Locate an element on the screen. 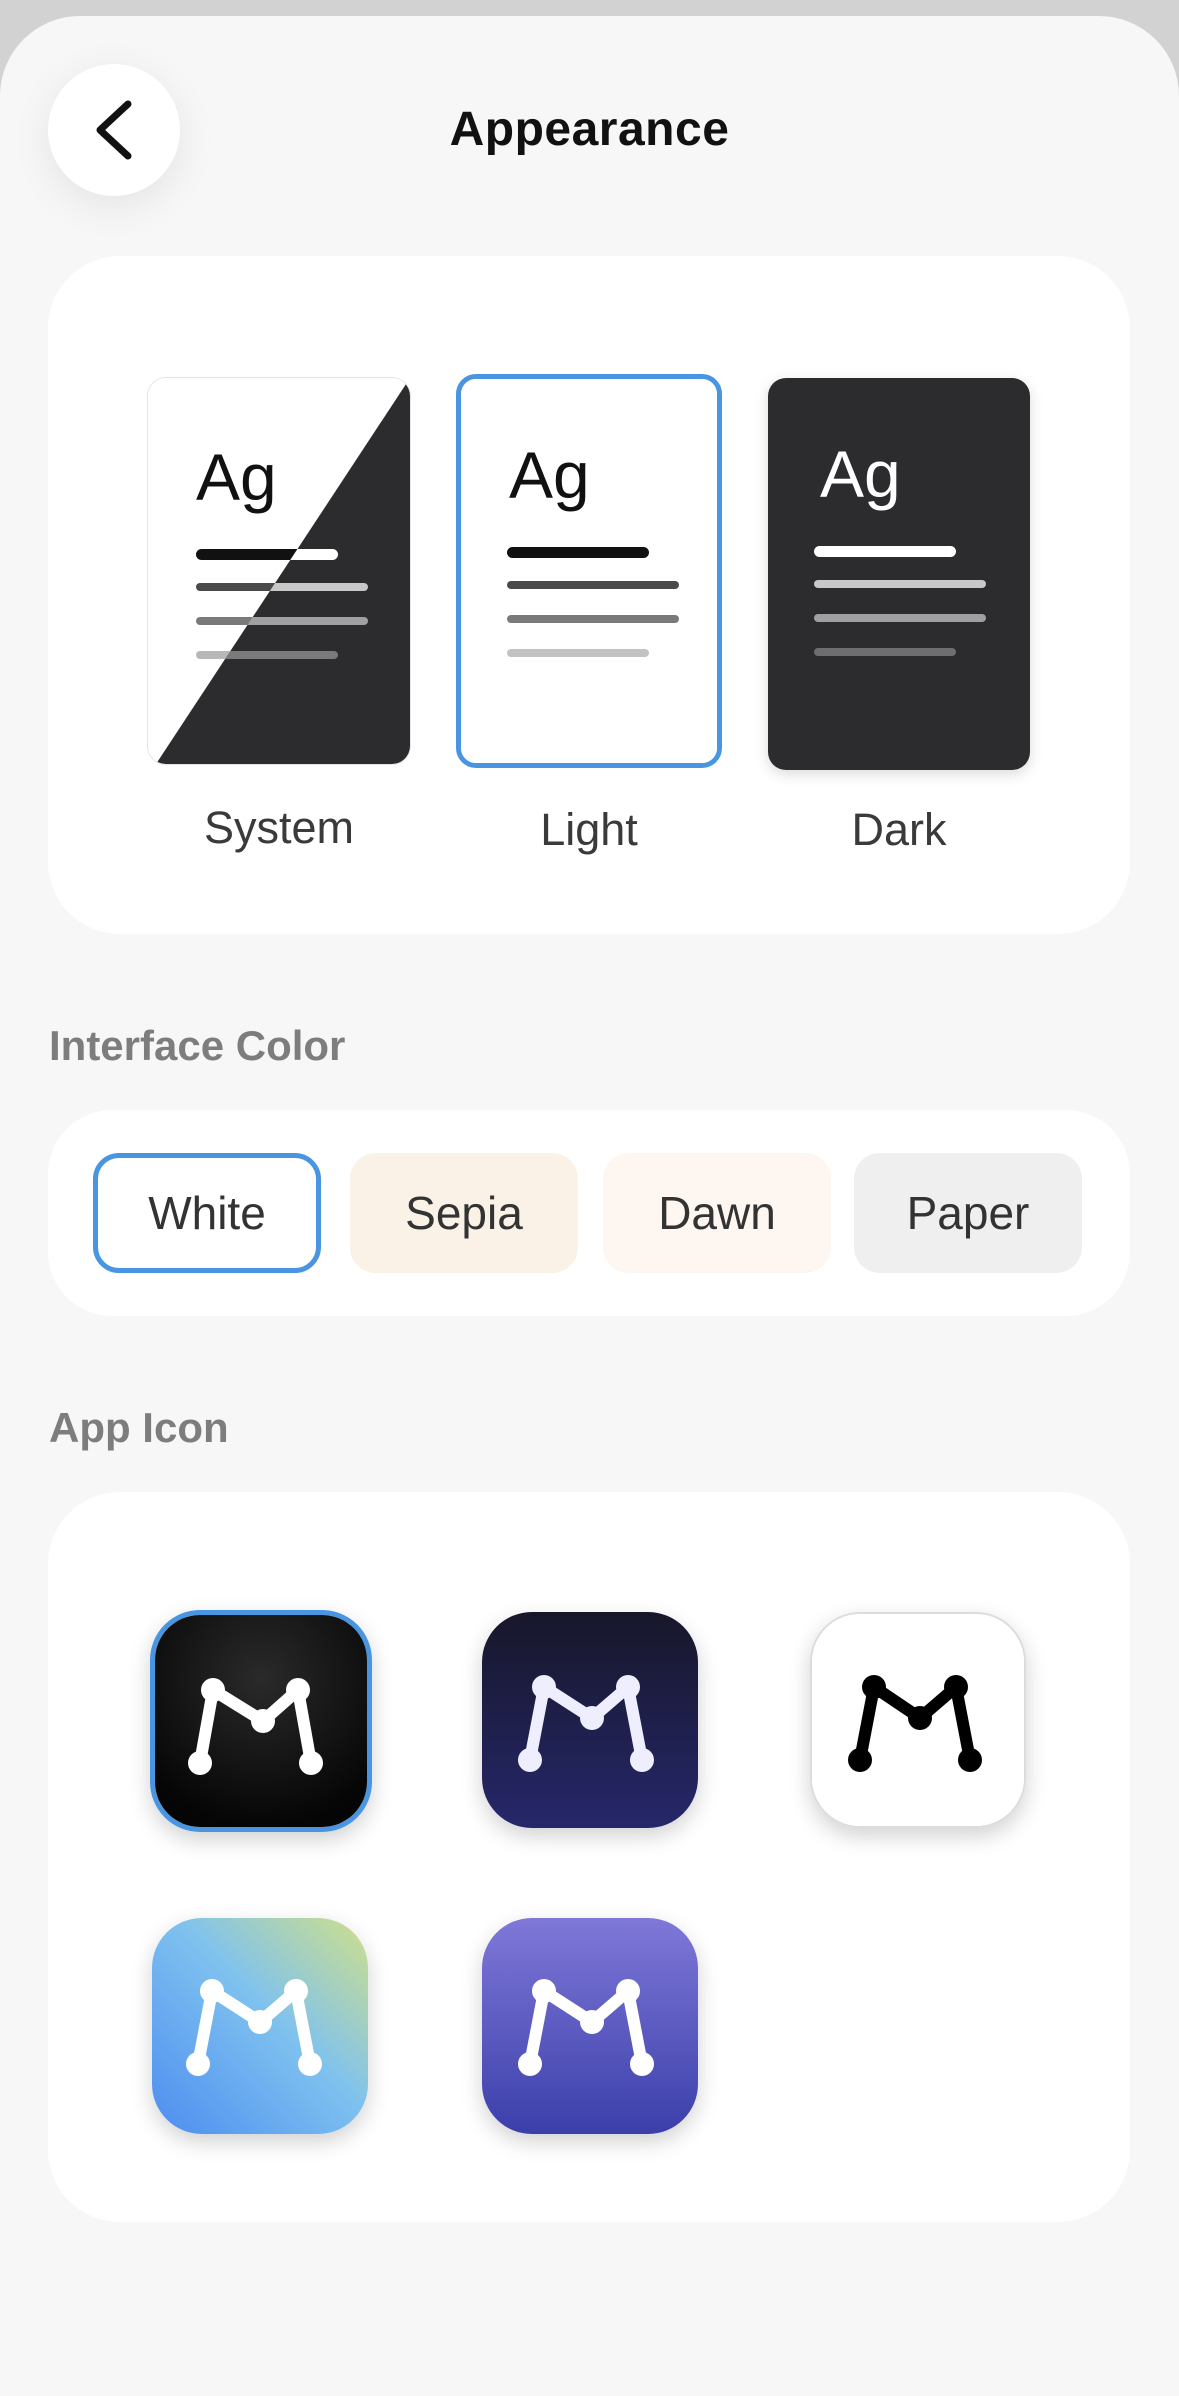 The height and width of the screenshot is (2396, 1179). mode-label-system: System is located at coordinates (279, 827).